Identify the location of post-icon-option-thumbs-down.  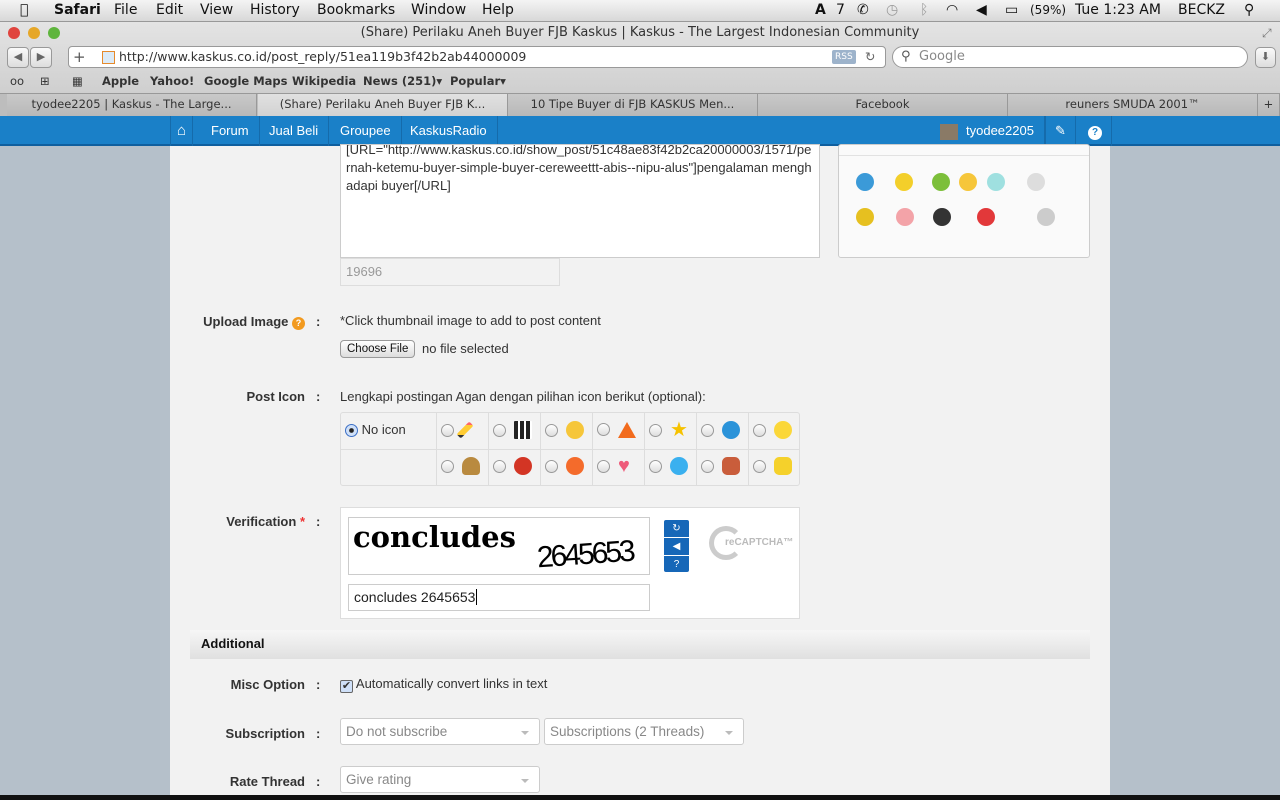
(720, 466).